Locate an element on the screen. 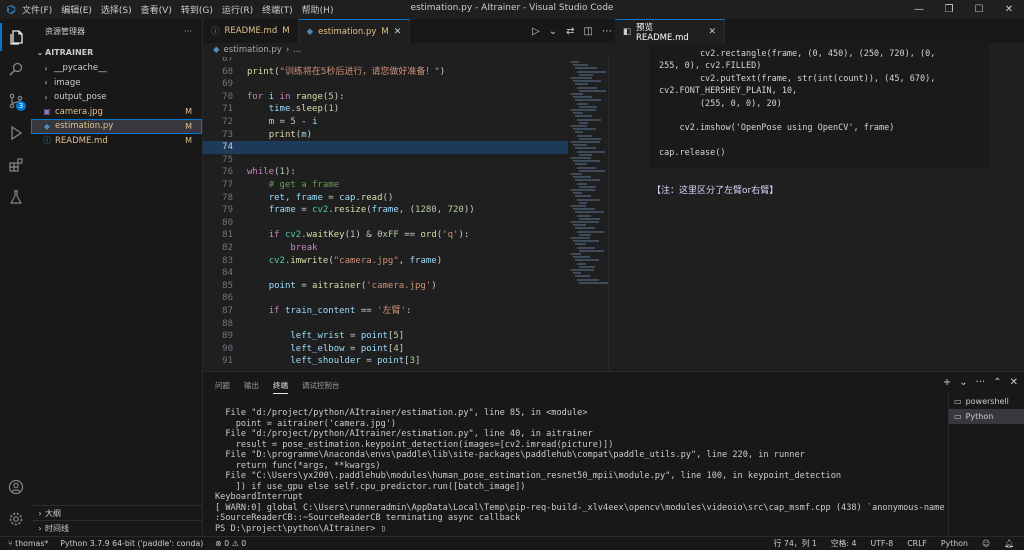  indentation: 空格: 4 is located at coordinates (844, 543).